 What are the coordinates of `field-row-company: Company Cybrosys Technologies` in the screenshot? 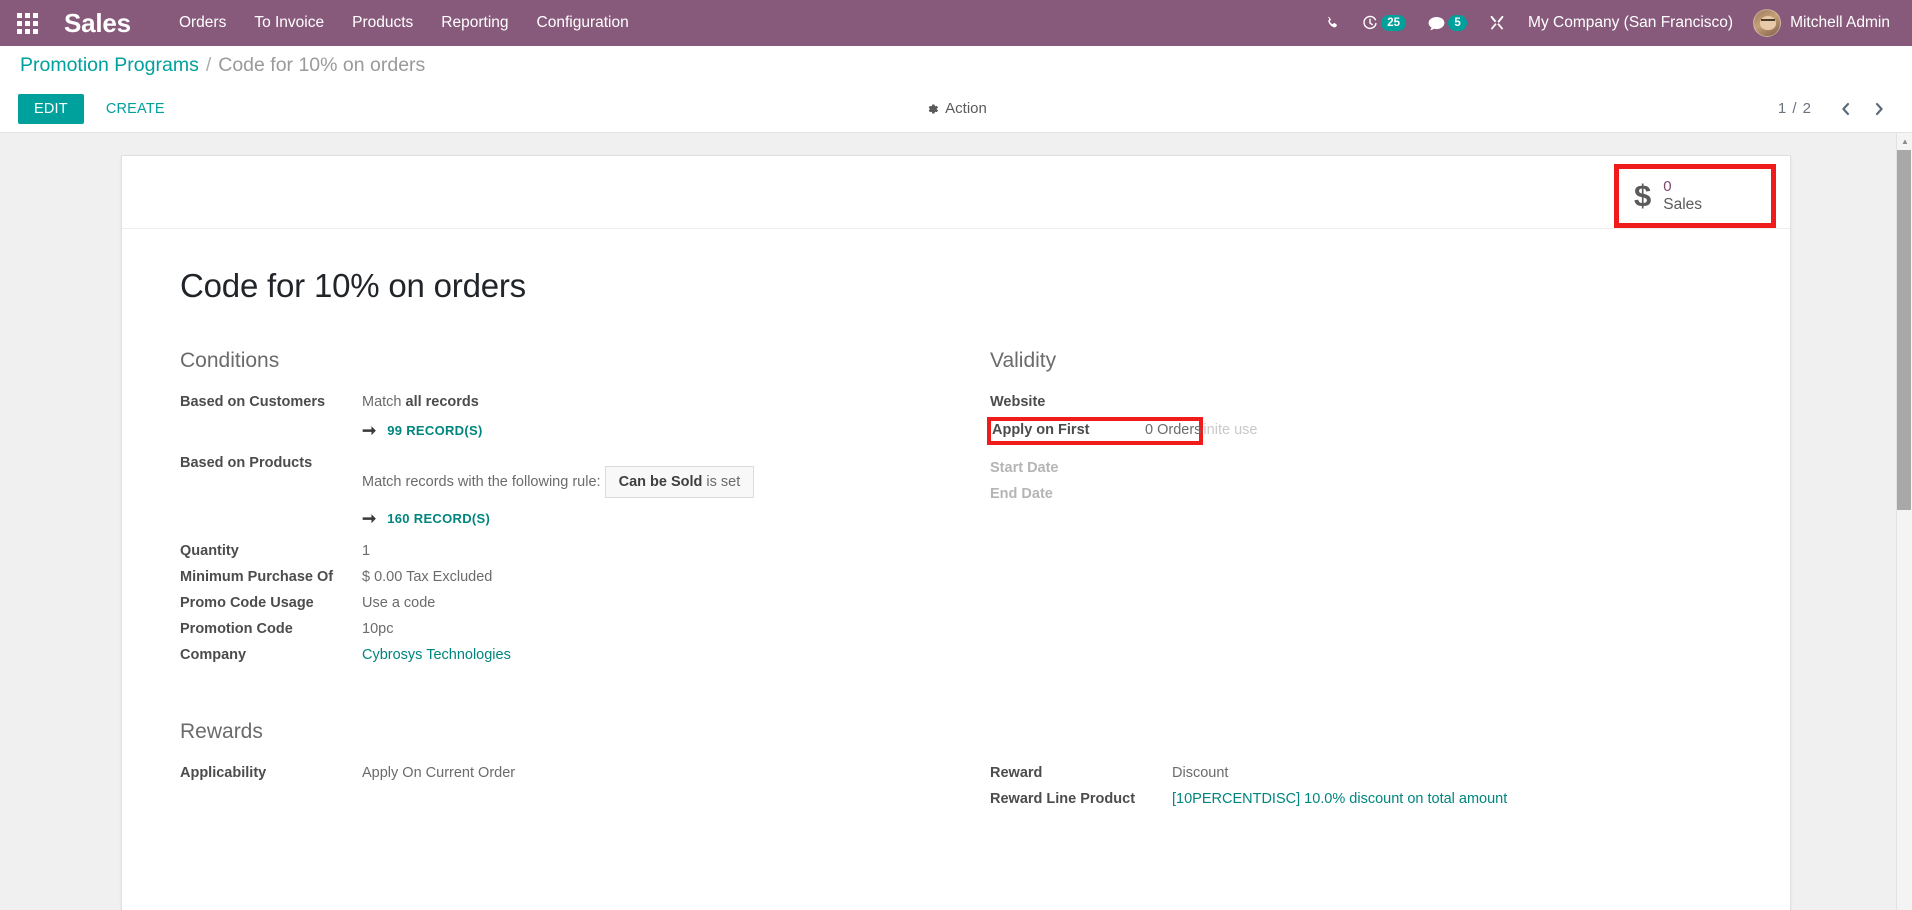 It's located at (568, 655).